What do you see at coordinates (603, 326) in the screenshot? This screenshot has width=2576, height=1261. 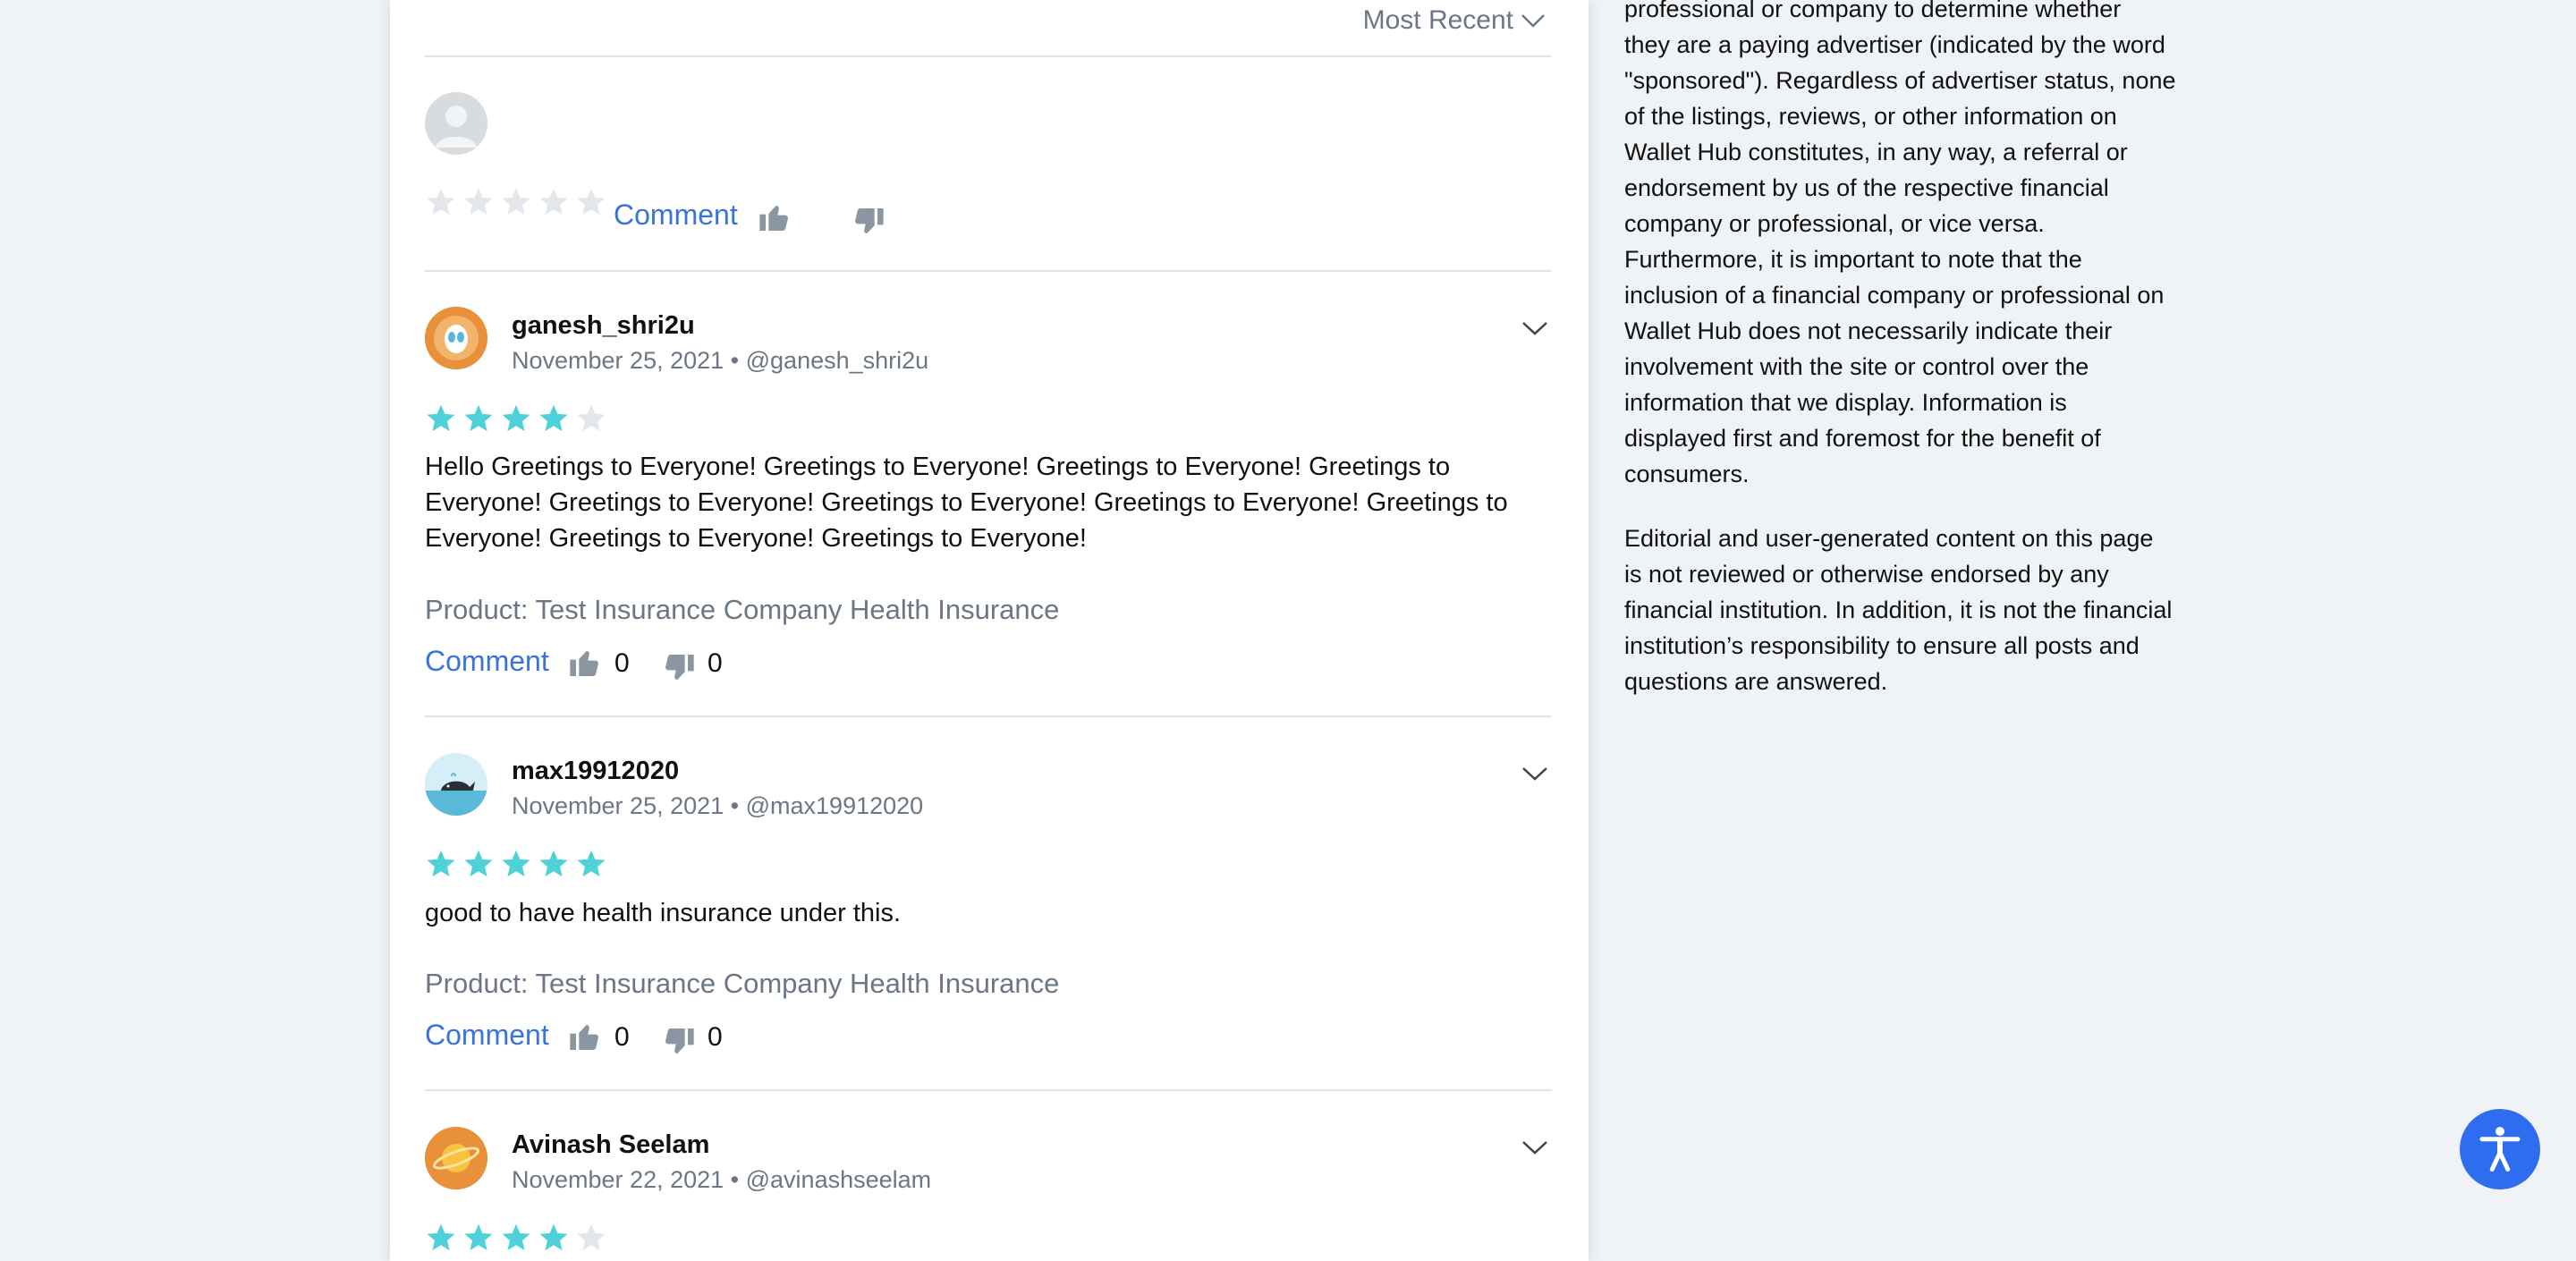 I see `reviewer-username: ganesh_shri2u` at bounding box center [603, 326].